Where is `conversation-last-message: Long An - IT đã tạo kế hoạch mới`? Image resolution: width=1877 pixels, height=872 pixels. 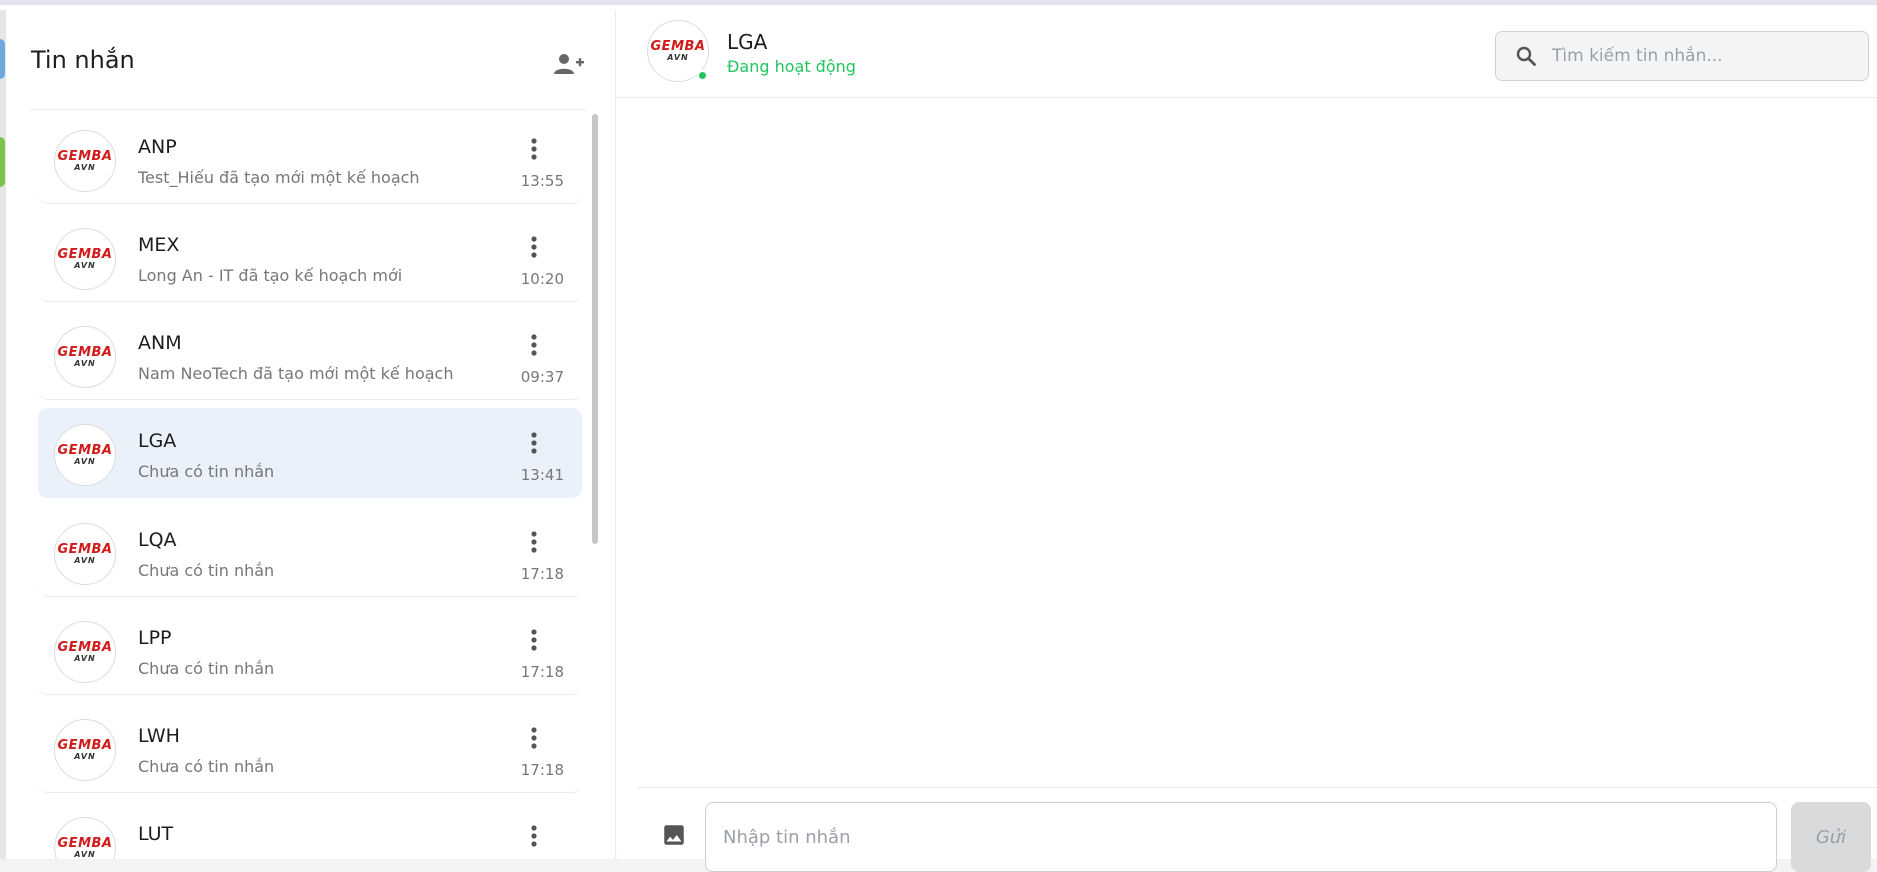
conversation-last-message: Long An - IT đã tạo kế hoạch mới is located at coordinates (270, 275).